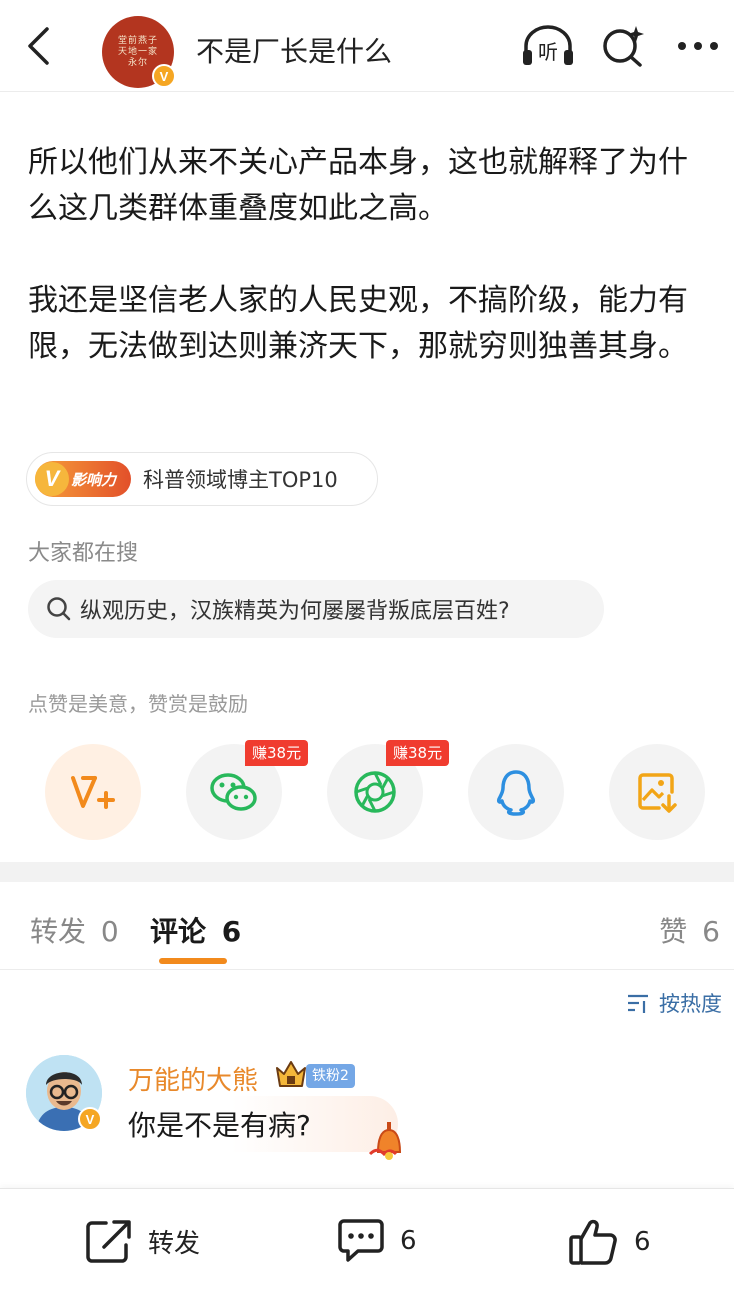  What do you see at coordinates (231, 931) in the screenshot?
I see `tab-comment-count: 6` at bounding box center [231, 931].